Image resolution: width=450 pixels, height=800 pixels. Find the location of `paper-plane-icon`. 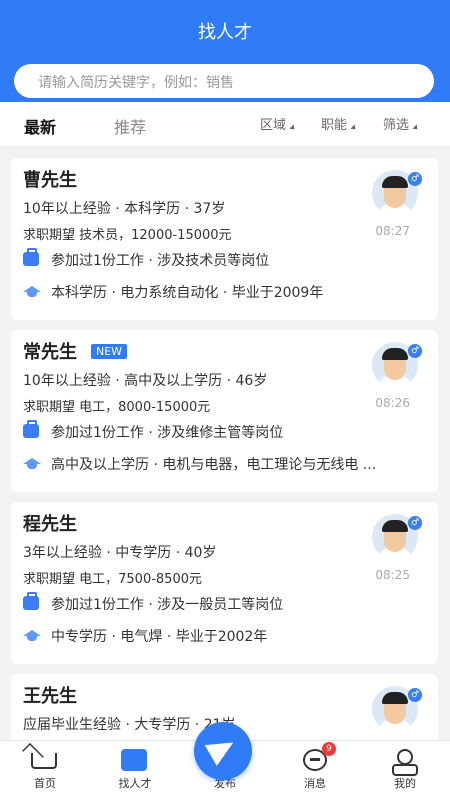

paper-plane-icon is located at coordinates (222, 749).